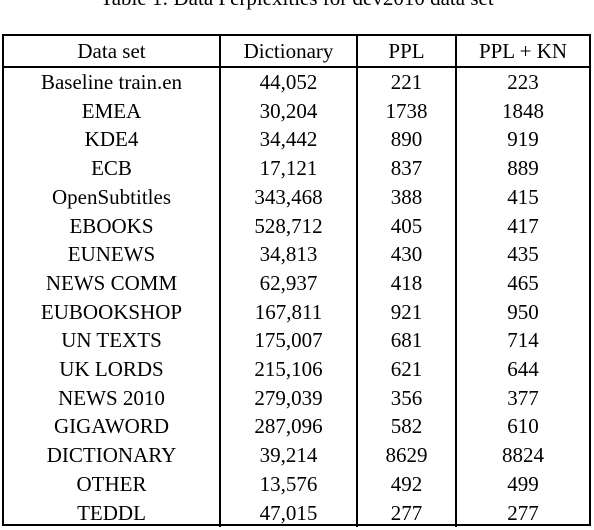  I want to click on cell-dictionary: 287,096, so click(288, 427).